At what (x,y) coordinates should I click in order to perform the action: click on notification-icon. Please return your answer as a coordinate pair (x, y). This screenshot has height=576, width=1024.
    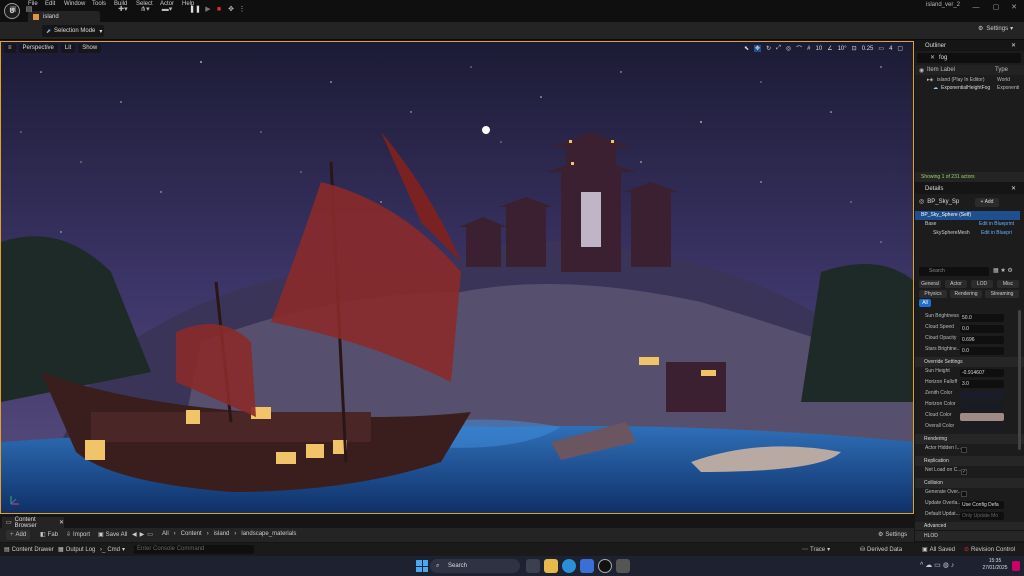
    Looking at the image, I should click on (1016, 566).